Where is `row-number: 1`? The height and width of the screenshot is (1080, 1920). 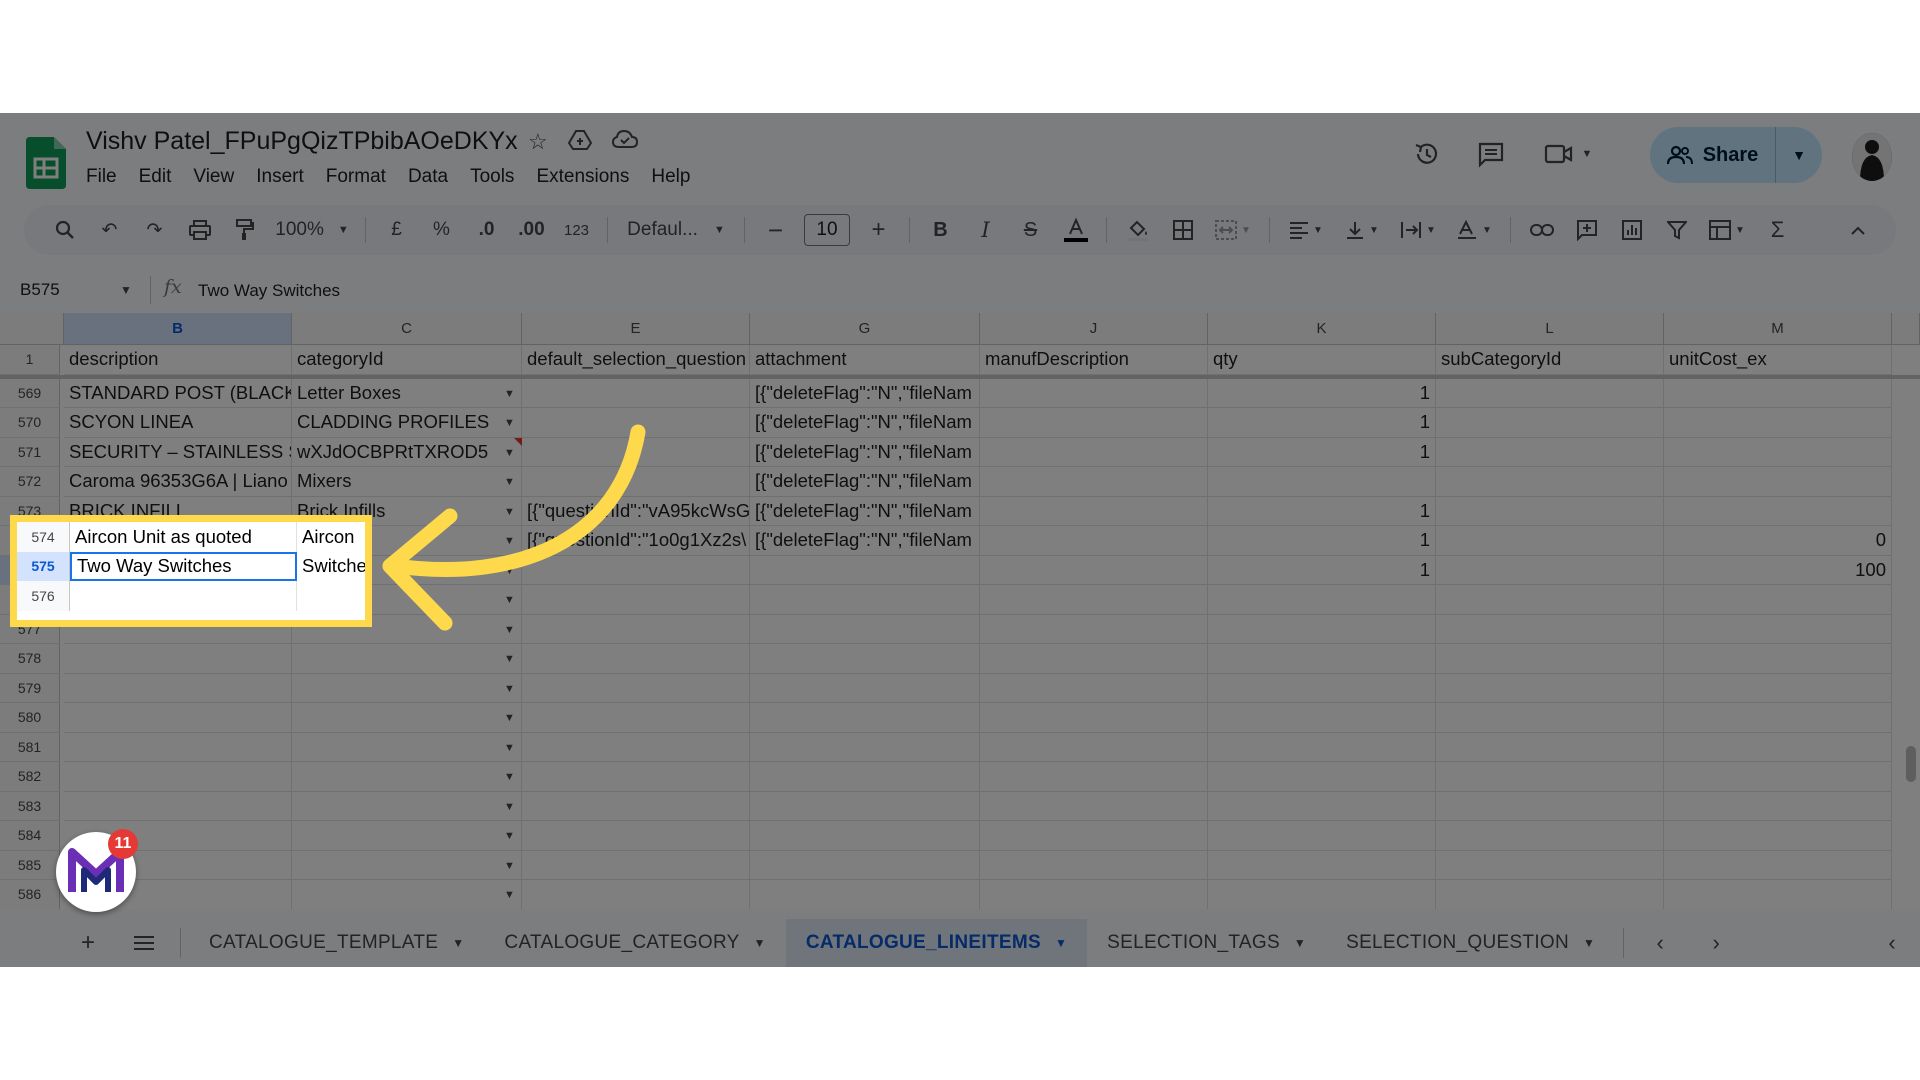 row-number: 1 is located at coordinates (30, 360).